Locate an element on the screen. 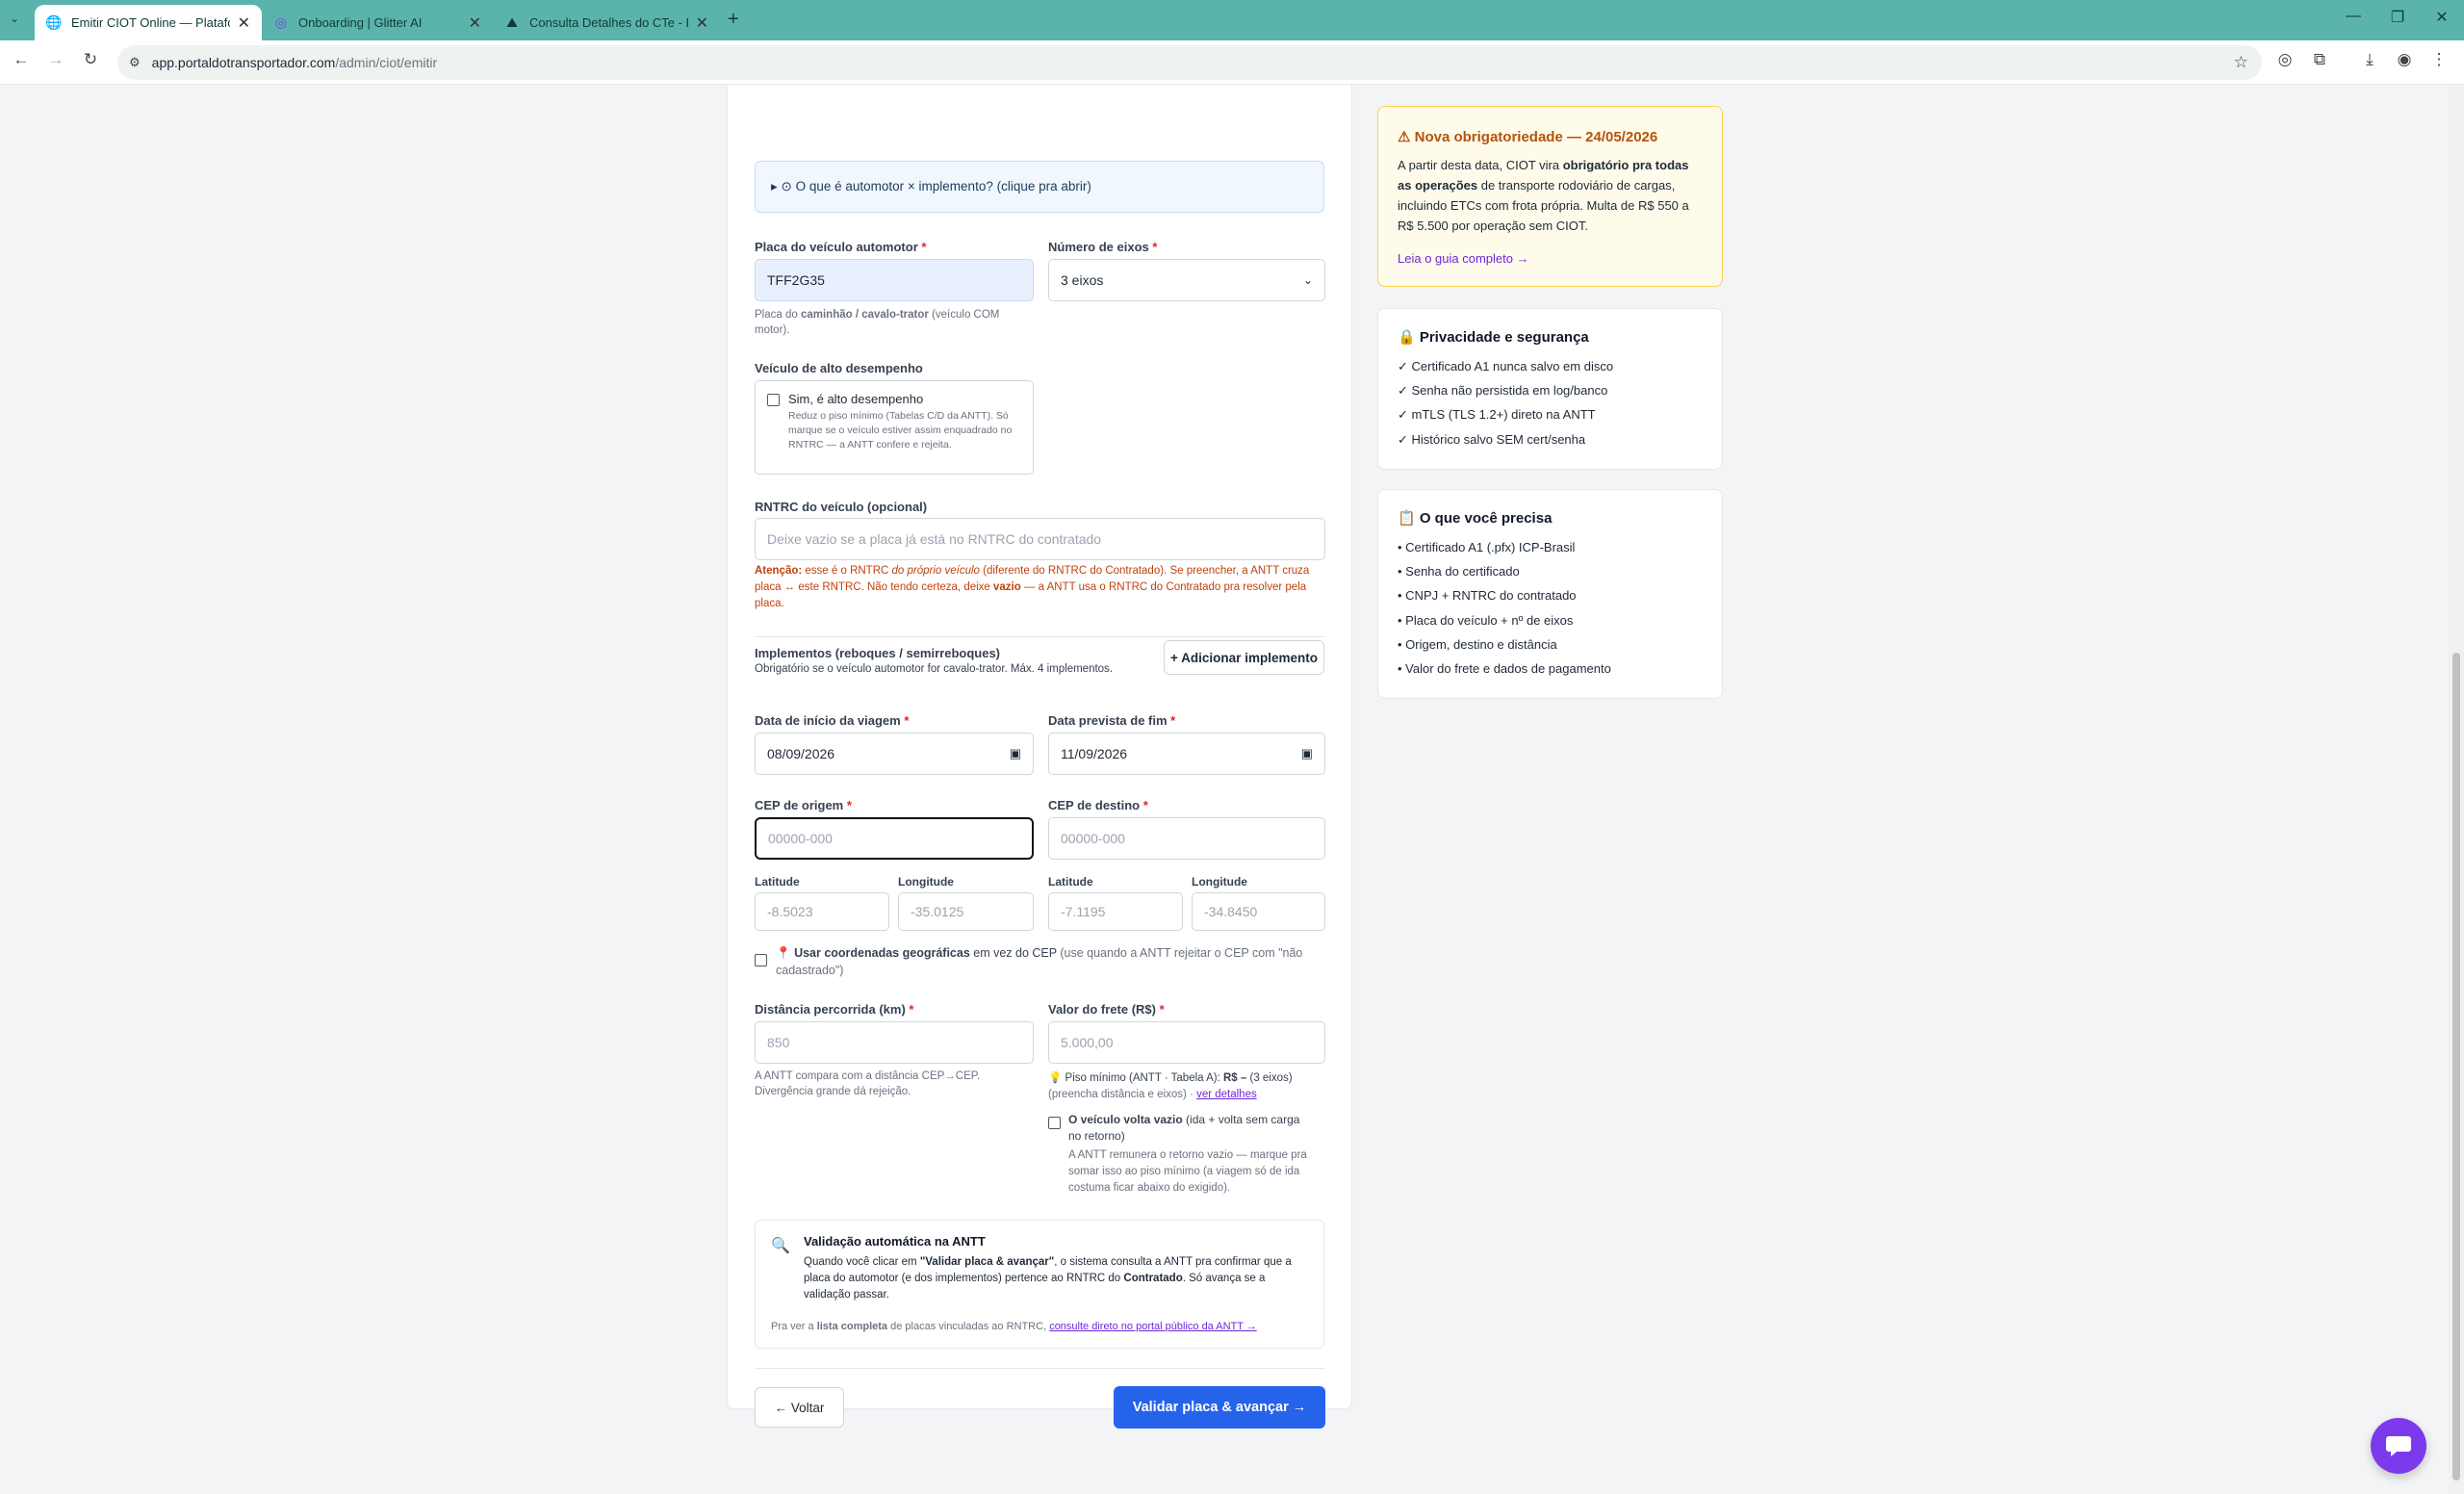  profile-icon: ◉ is located at coordinates (2404, 59).